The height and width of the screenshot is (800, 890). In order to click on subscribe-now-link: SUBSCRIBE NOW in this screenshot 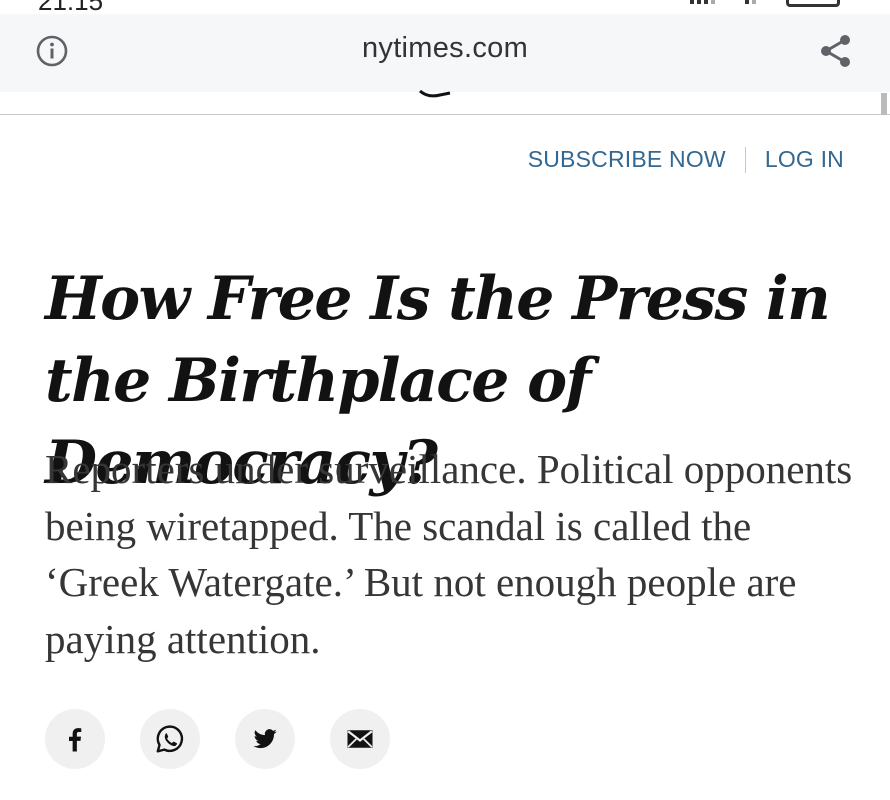, I will do `click(627, 159)`.